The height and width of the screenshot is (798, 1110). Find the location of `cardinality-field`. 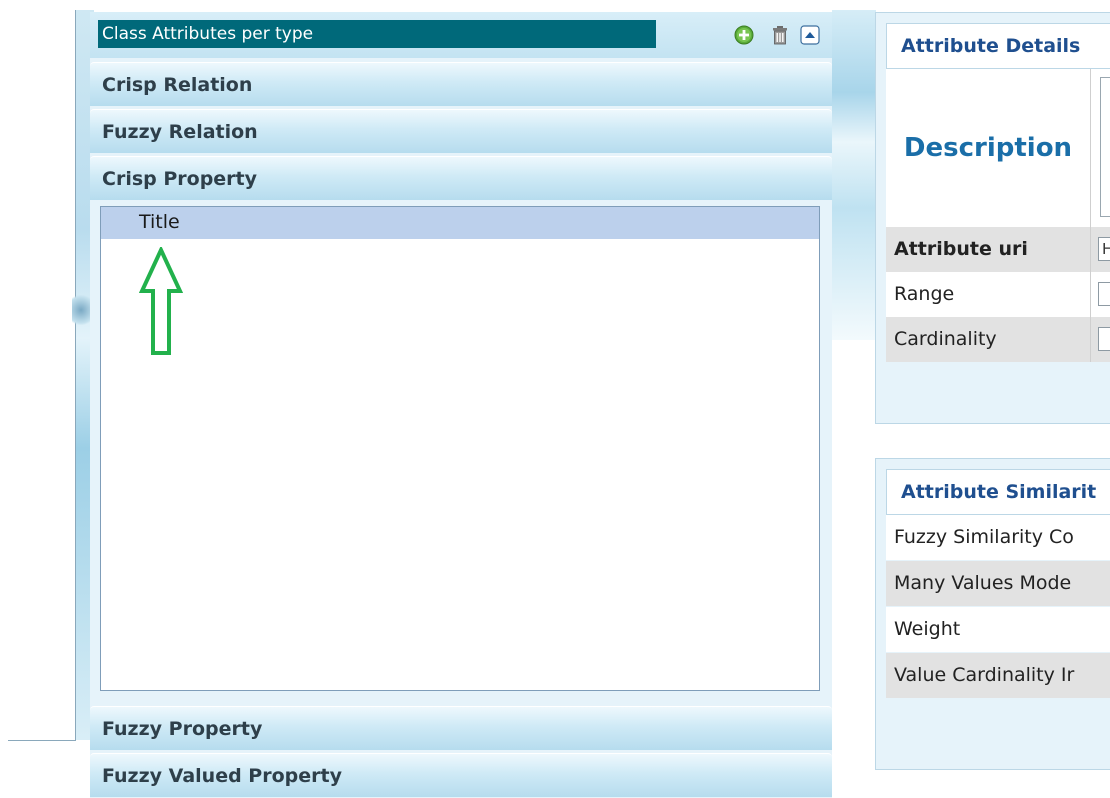

cardinality-field is located at coordinates (1104, 339).